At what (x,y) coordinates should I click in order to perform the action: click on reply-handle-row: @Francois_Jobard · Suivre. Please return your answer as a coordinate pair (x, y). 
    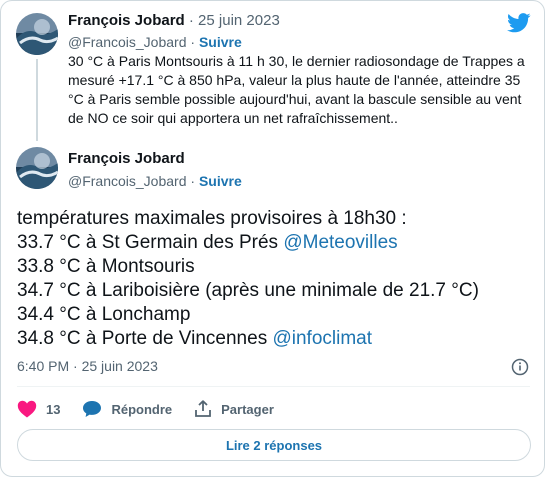
    Looking at the image, I should click on (155, 42).